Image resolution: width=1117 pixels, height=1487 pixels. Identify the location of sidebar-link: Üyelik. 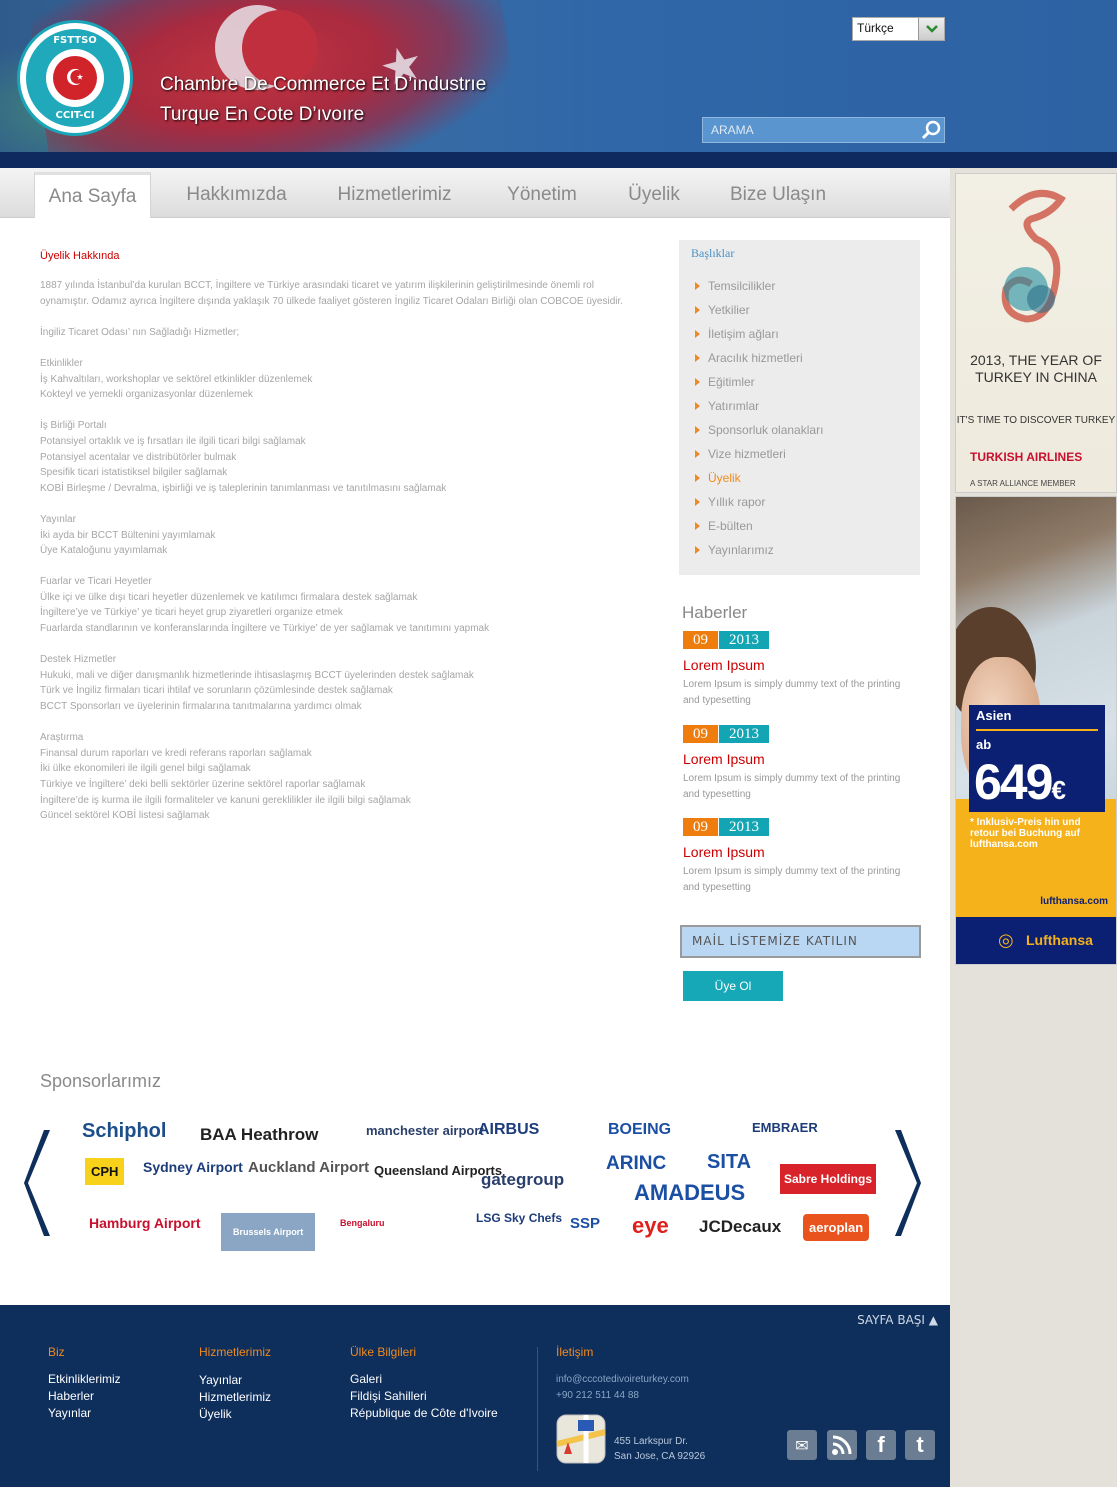
(758, 478).